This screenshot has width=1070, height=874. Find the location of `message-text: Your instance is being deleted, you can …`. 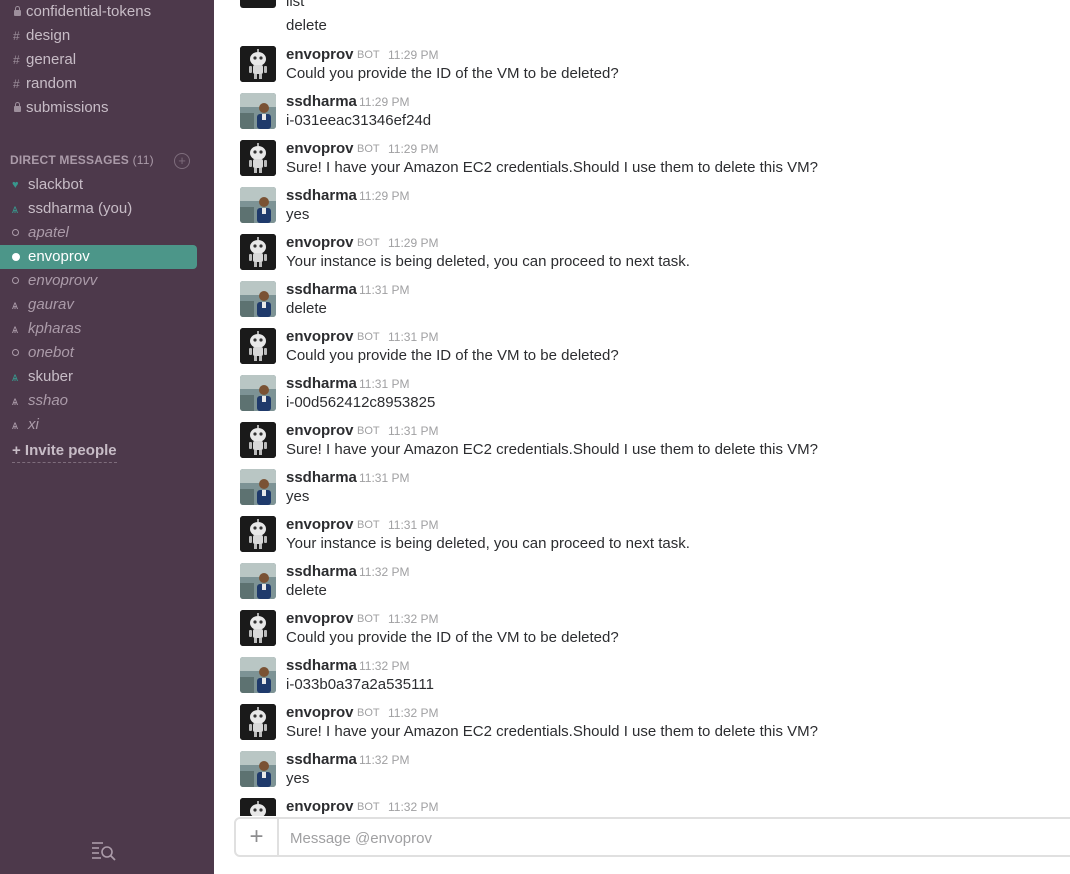

message-text: Your instance is being deleted, you can … is located at coordinates (488, 261).